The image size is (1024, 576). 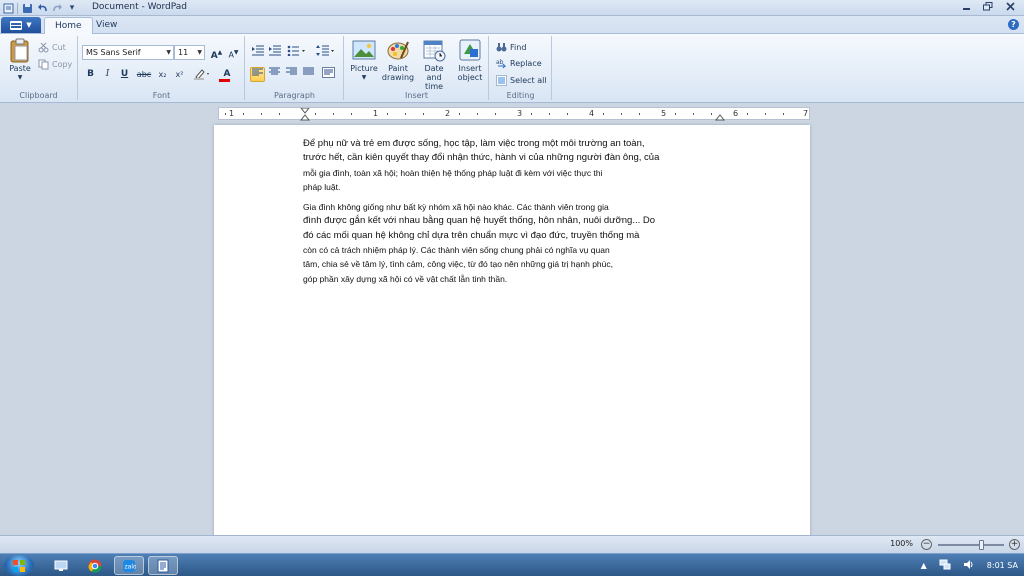 What do you see at coordinates (988, 6) in the screenshot?
I see `restore-button` at bounding box center [988, 6].